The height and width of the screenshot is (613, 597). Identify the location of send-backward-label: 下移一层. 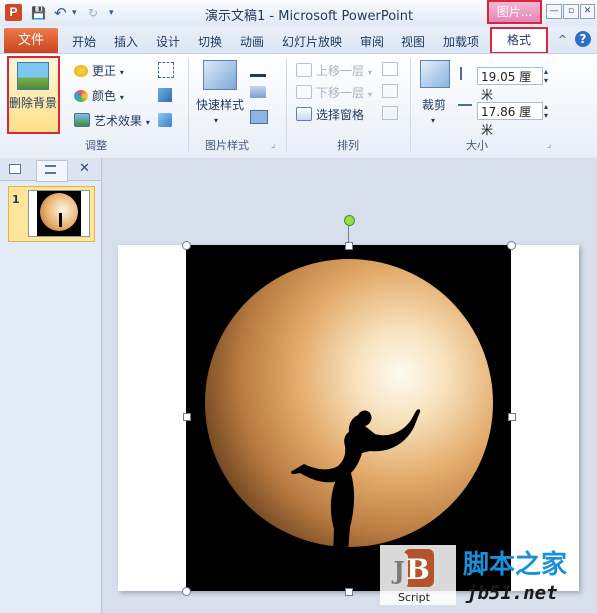
(340, 93).